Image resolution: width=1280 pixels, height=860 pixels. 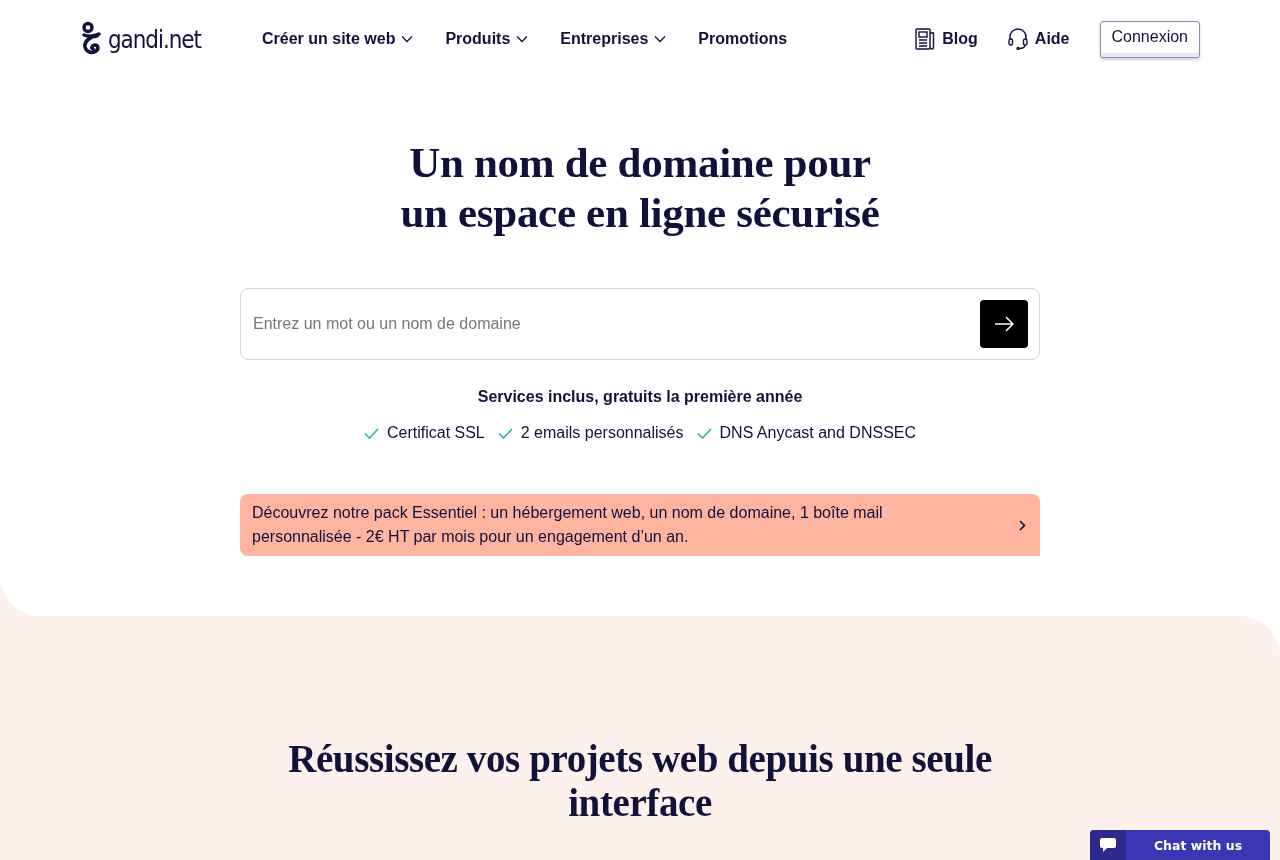 What do you see at coordinates (640, 781) in the screenshot?
I see `features-title: Réussissez vos projets web depuis une seule interface` at bounding box center [640, 781].